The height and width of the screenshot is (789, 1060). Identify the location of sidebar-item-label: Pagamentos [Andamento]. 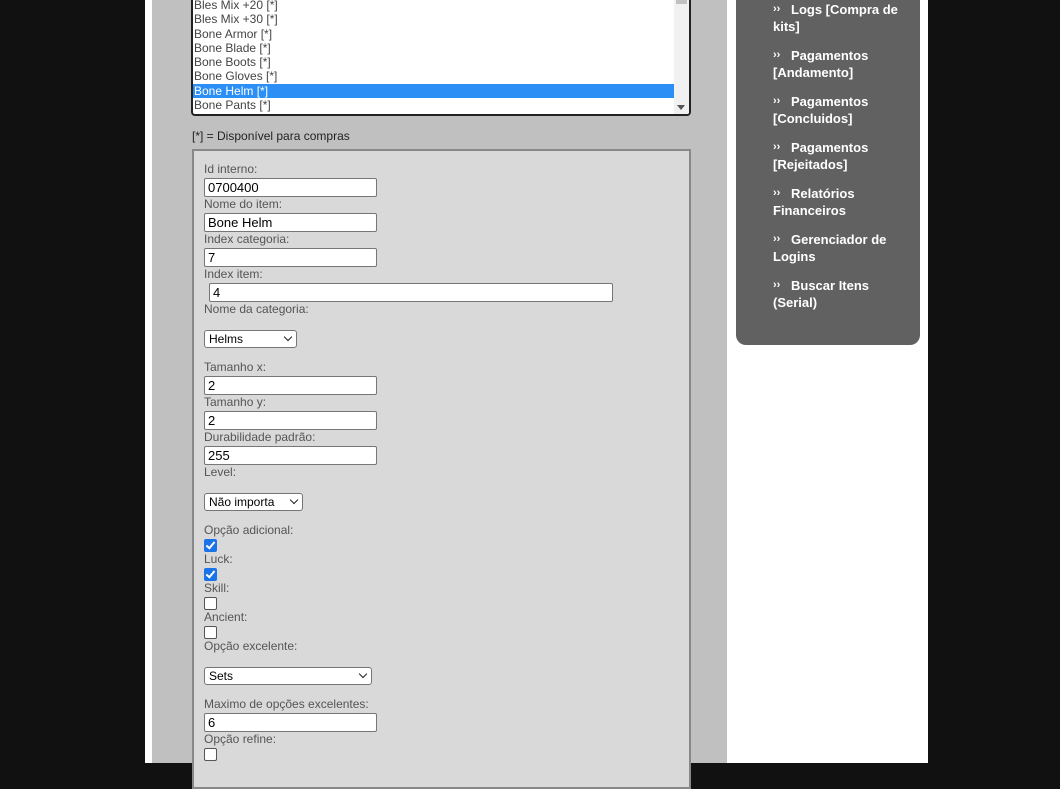
(821, 64).